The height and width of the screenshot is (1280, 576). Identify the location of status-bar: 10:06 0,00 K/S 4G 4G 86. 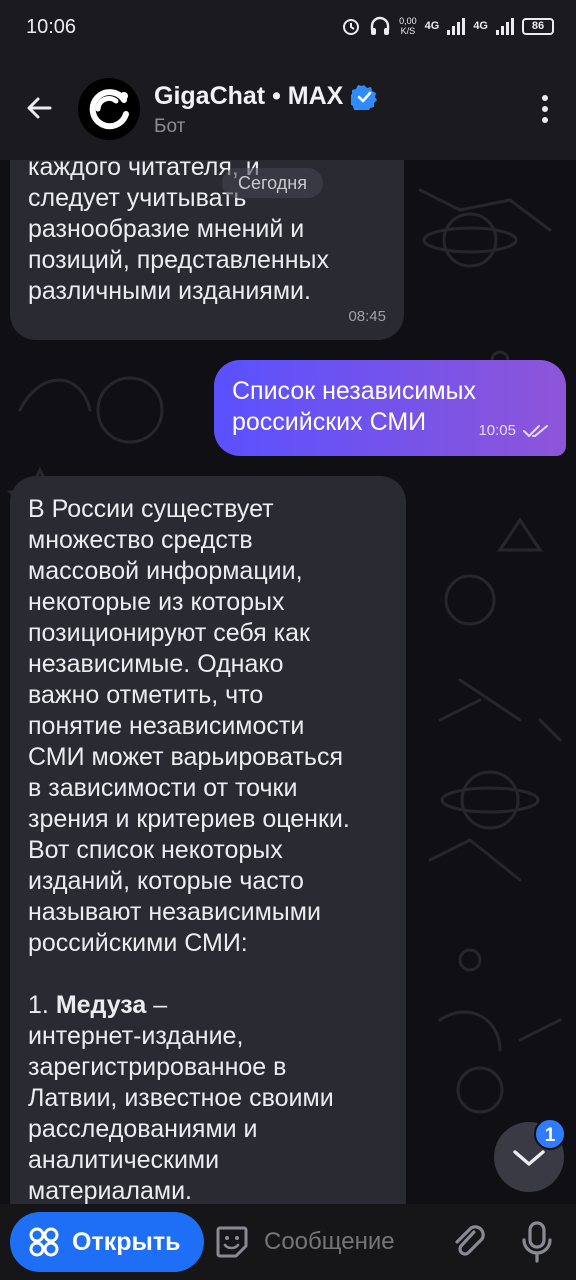
(288, 29).